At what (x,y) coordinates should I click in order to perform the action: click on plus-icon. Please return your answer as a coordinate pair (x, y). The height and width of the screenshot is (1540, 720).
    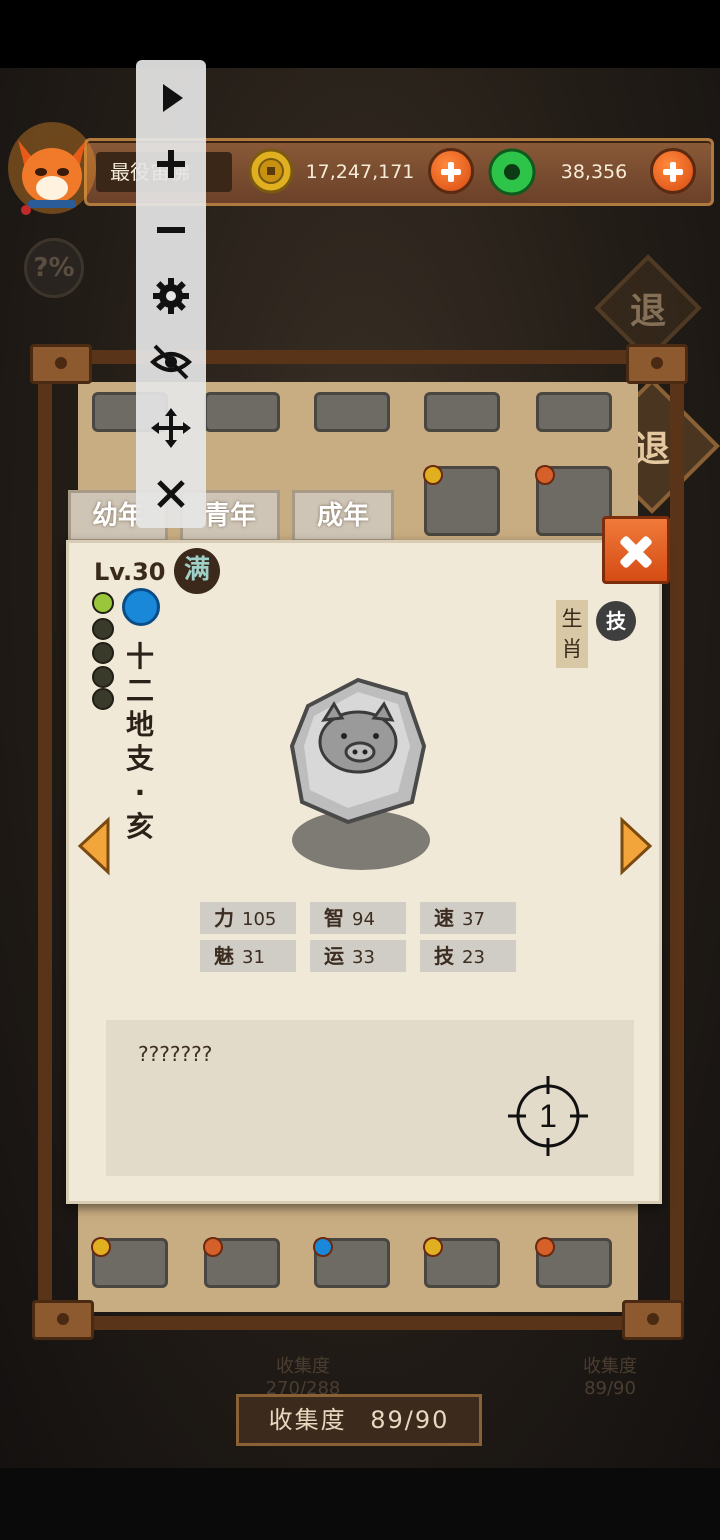
    Looking at the image, I should click on (171, 164).